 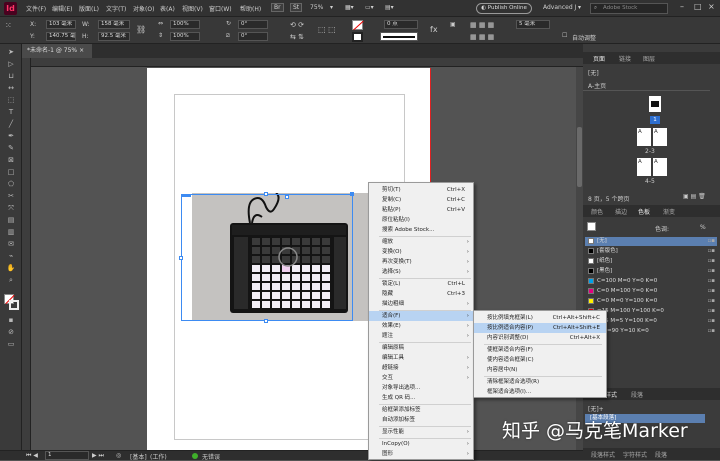 What do you see at coordinates (11, 268) in the screenshot?
I see `hand-tool-icon: ✋` at bounding box center [11, 268].